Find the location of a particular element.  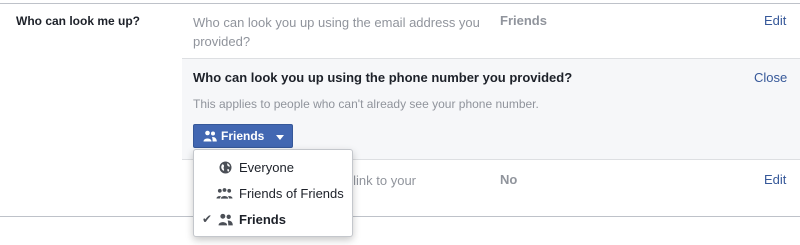

globe-icon is located at coordinates (225, 167).